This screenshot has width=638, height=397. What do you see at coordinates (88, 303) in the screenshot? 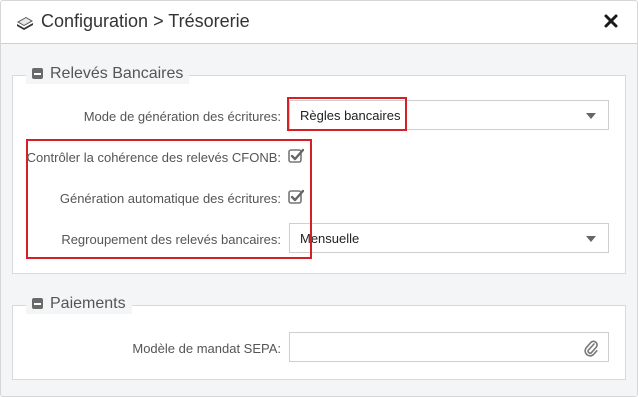
I see `paiements-title: Paiements` at bounding box center [88, 303].